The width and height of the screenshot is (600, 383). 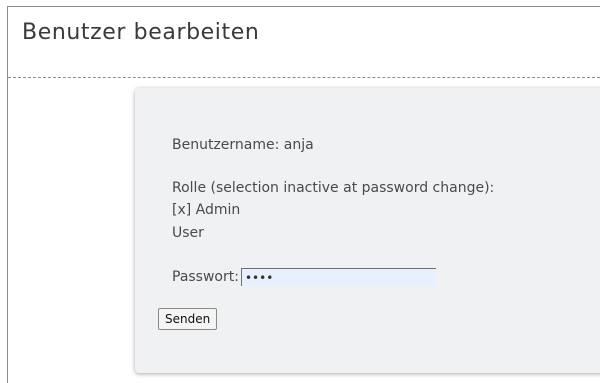 I want to click on title-divider, so click(x=304, y=77).